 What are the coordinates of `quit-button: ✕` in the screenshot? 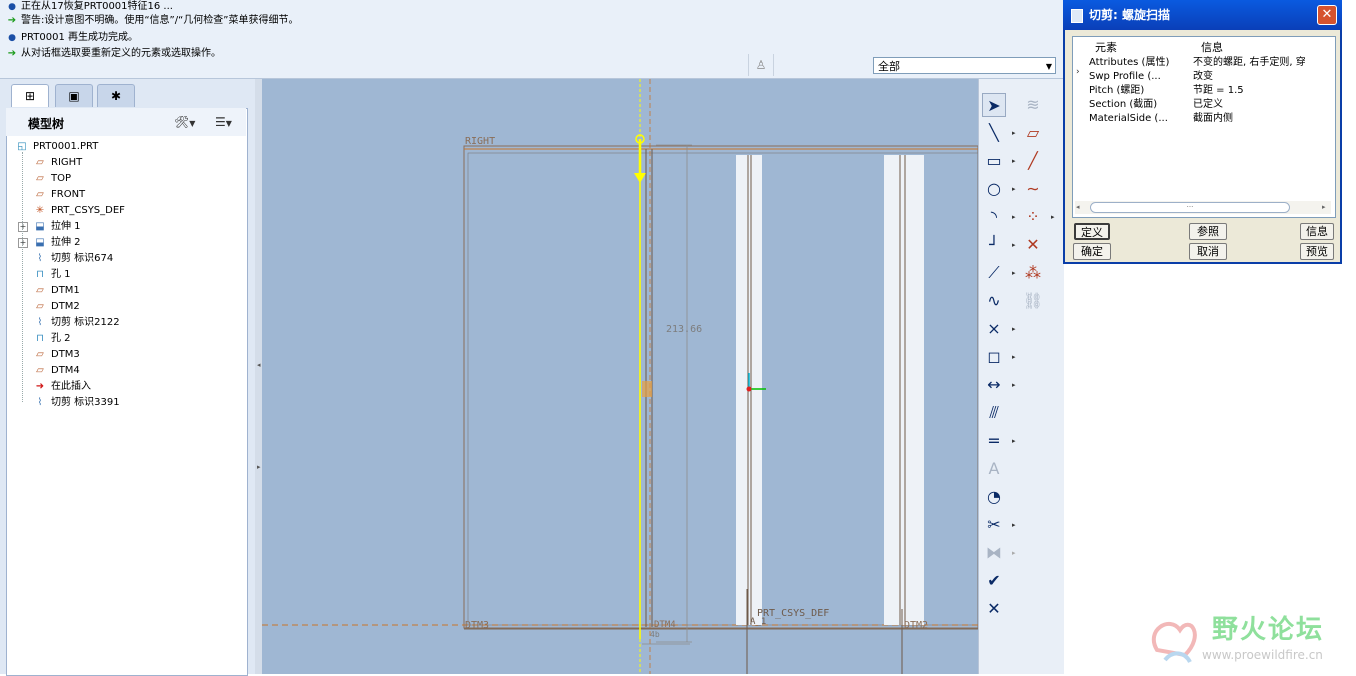 It's located at (994, 609).